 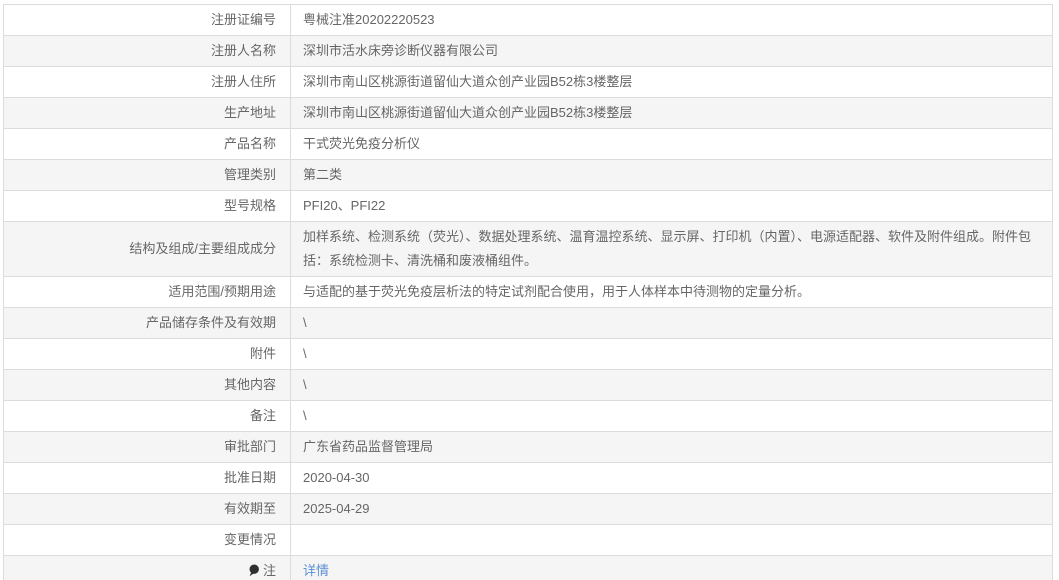 I want to click on field-value: 干式荧光免疫分析仪, so click(x=671, y=144).